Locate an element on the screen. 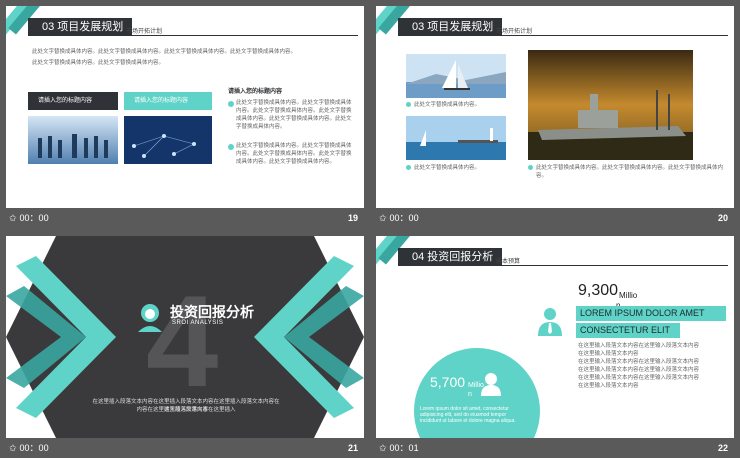 This screenshot has height=458, width=740. slide-22-footer: ✩ 00：01 22 is located at coordinates (555, 448).